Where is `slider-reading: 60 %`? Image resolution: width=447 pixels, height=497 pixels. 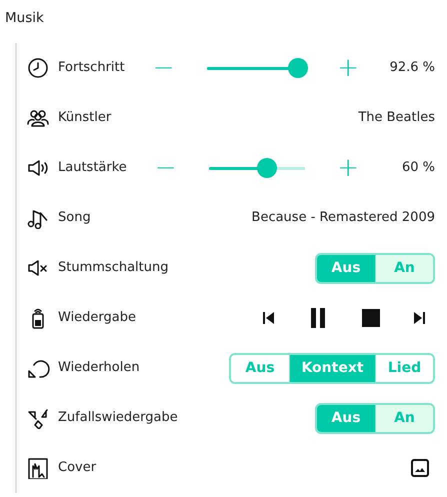 slider-reading: 60 % is located at coordinates (417, 168).